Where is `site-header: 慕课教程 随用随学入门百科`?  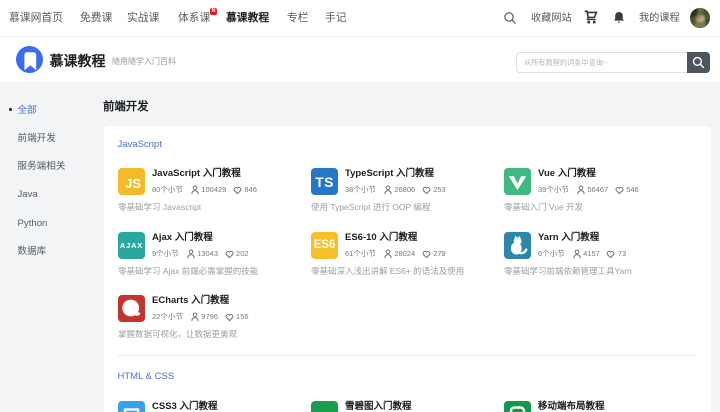 site-header: 慕课教程 随用随学入门百科 is located at coordinates (360, 59).